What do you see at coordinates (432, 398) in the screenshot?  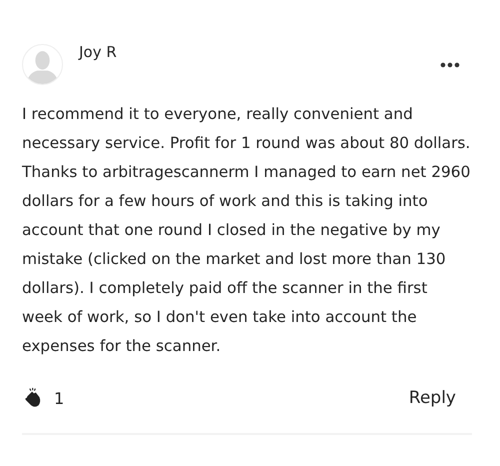 I see `reply-button: Reply` at bounding box center [432, 398].